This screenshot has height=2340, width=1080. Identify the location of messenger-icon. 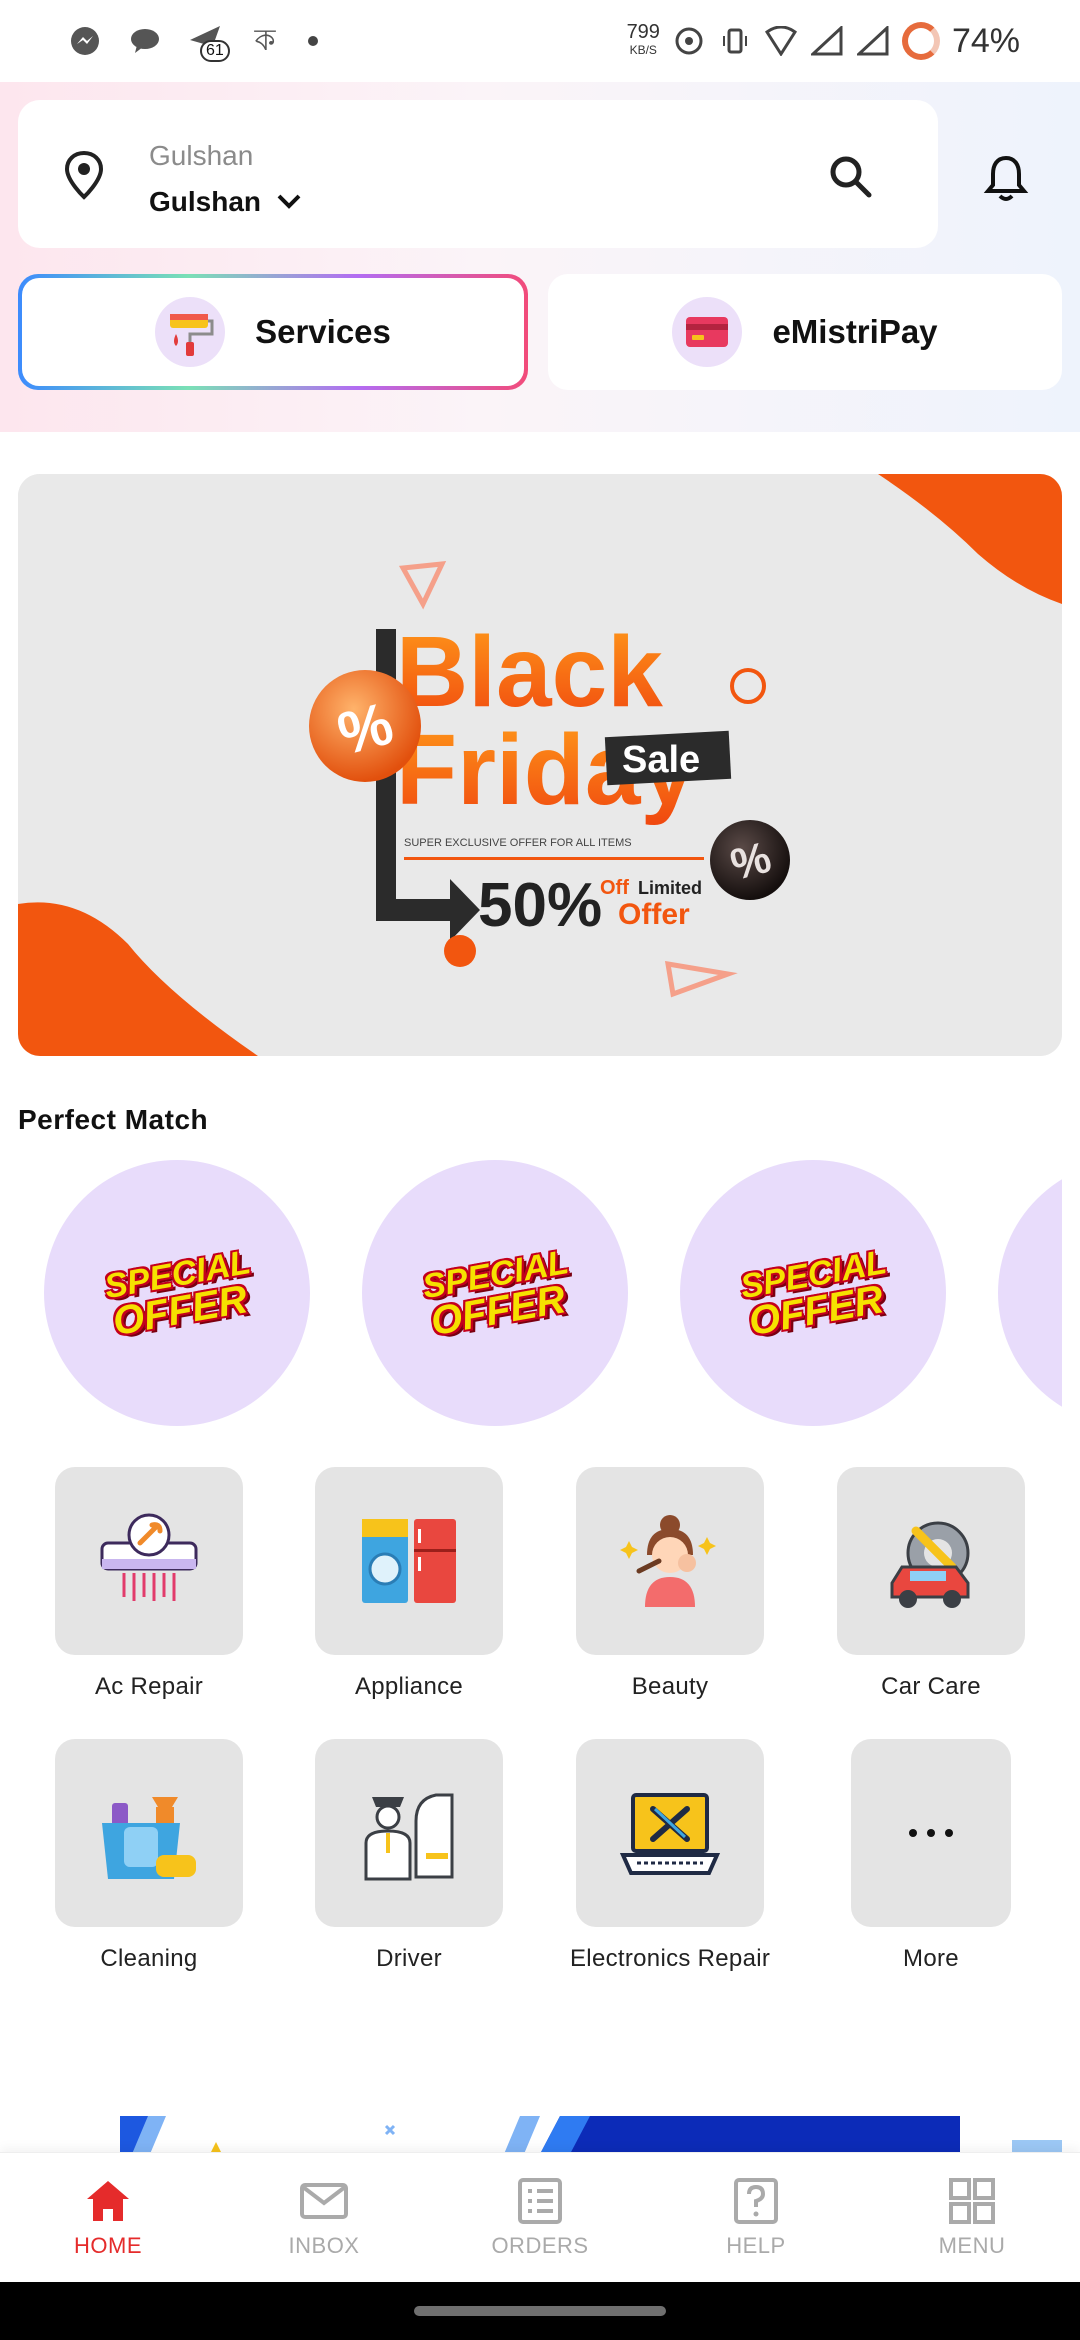
(85, 41).